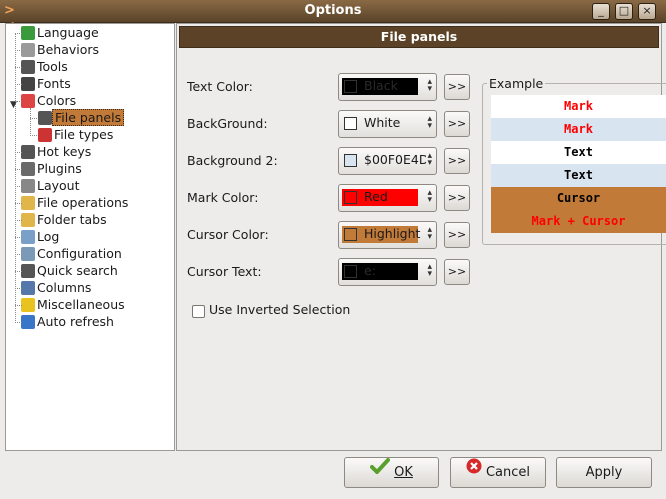 The width and height of the screenshot is (666, 499). What do you see at coordinates (79, 253) in the screenshot?
I see `tree-item-label: Configuration` at bounding box center [79, 253].